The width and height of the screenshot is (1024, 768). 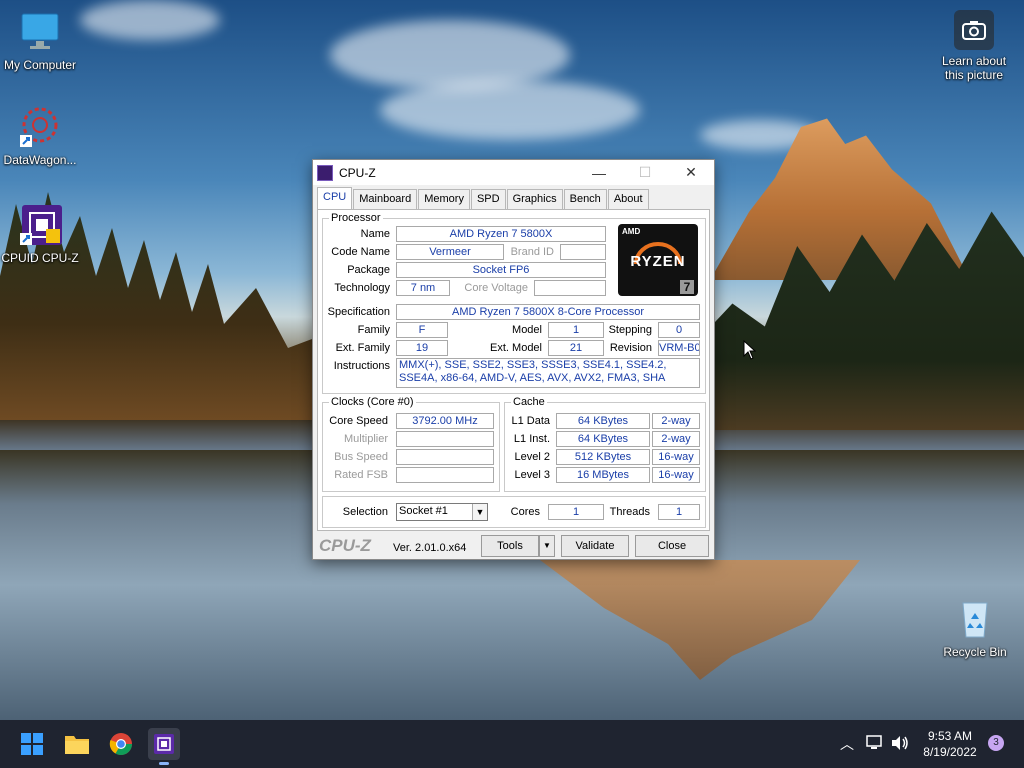 What do you see at coordinates (603, 457) in the screenshot?
I see `cache-l2-size: 512 KBytes` at bounding box center [603, 457].